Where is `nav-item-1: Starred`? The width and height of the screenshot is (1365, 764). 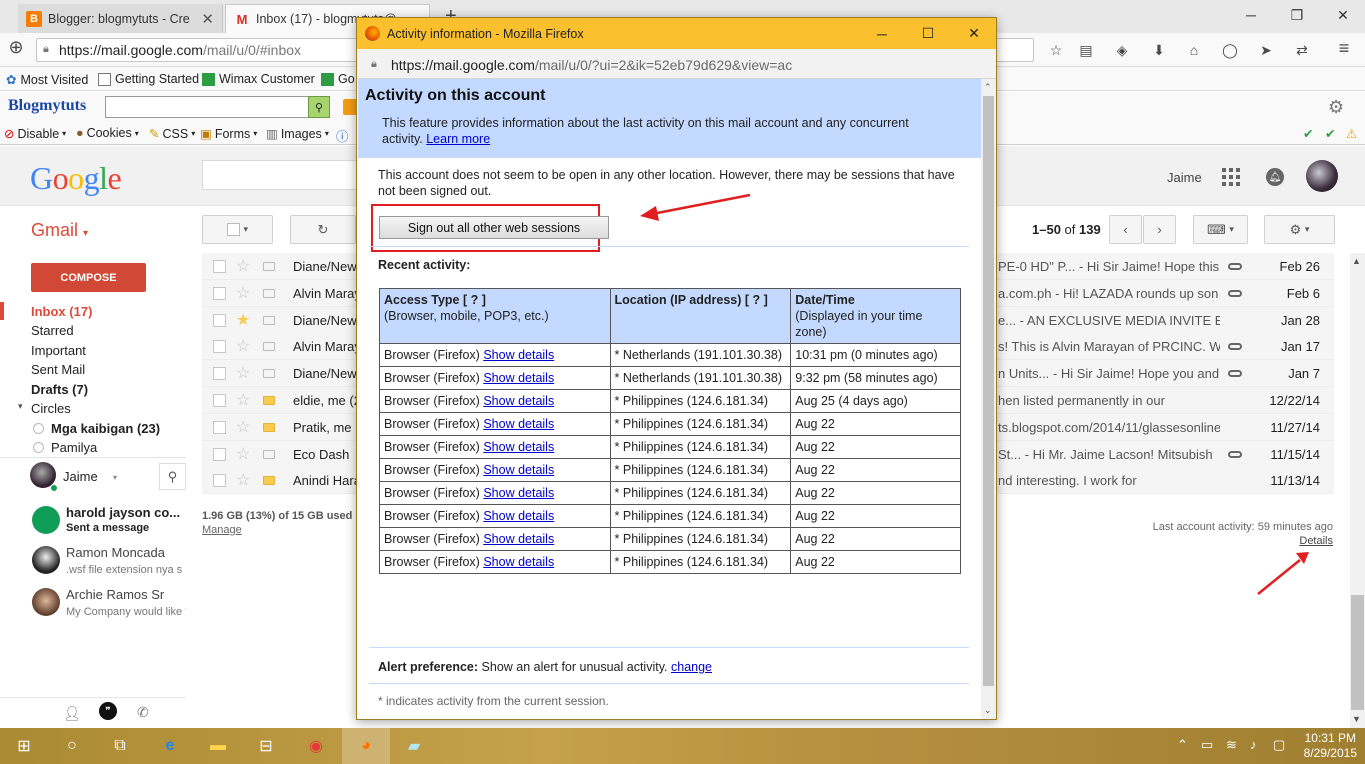
nav-item-1: Starred is located at coordinates (52, 330).